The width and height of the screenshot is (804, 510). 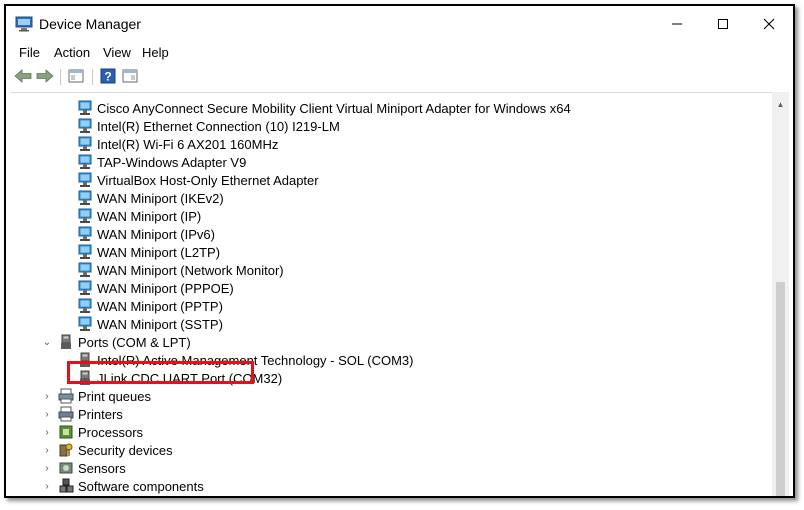 What do you see at coordinates (90, 24) in the screenshot?
I see `window-title: Device Manager` at bounding box center [90, 24].